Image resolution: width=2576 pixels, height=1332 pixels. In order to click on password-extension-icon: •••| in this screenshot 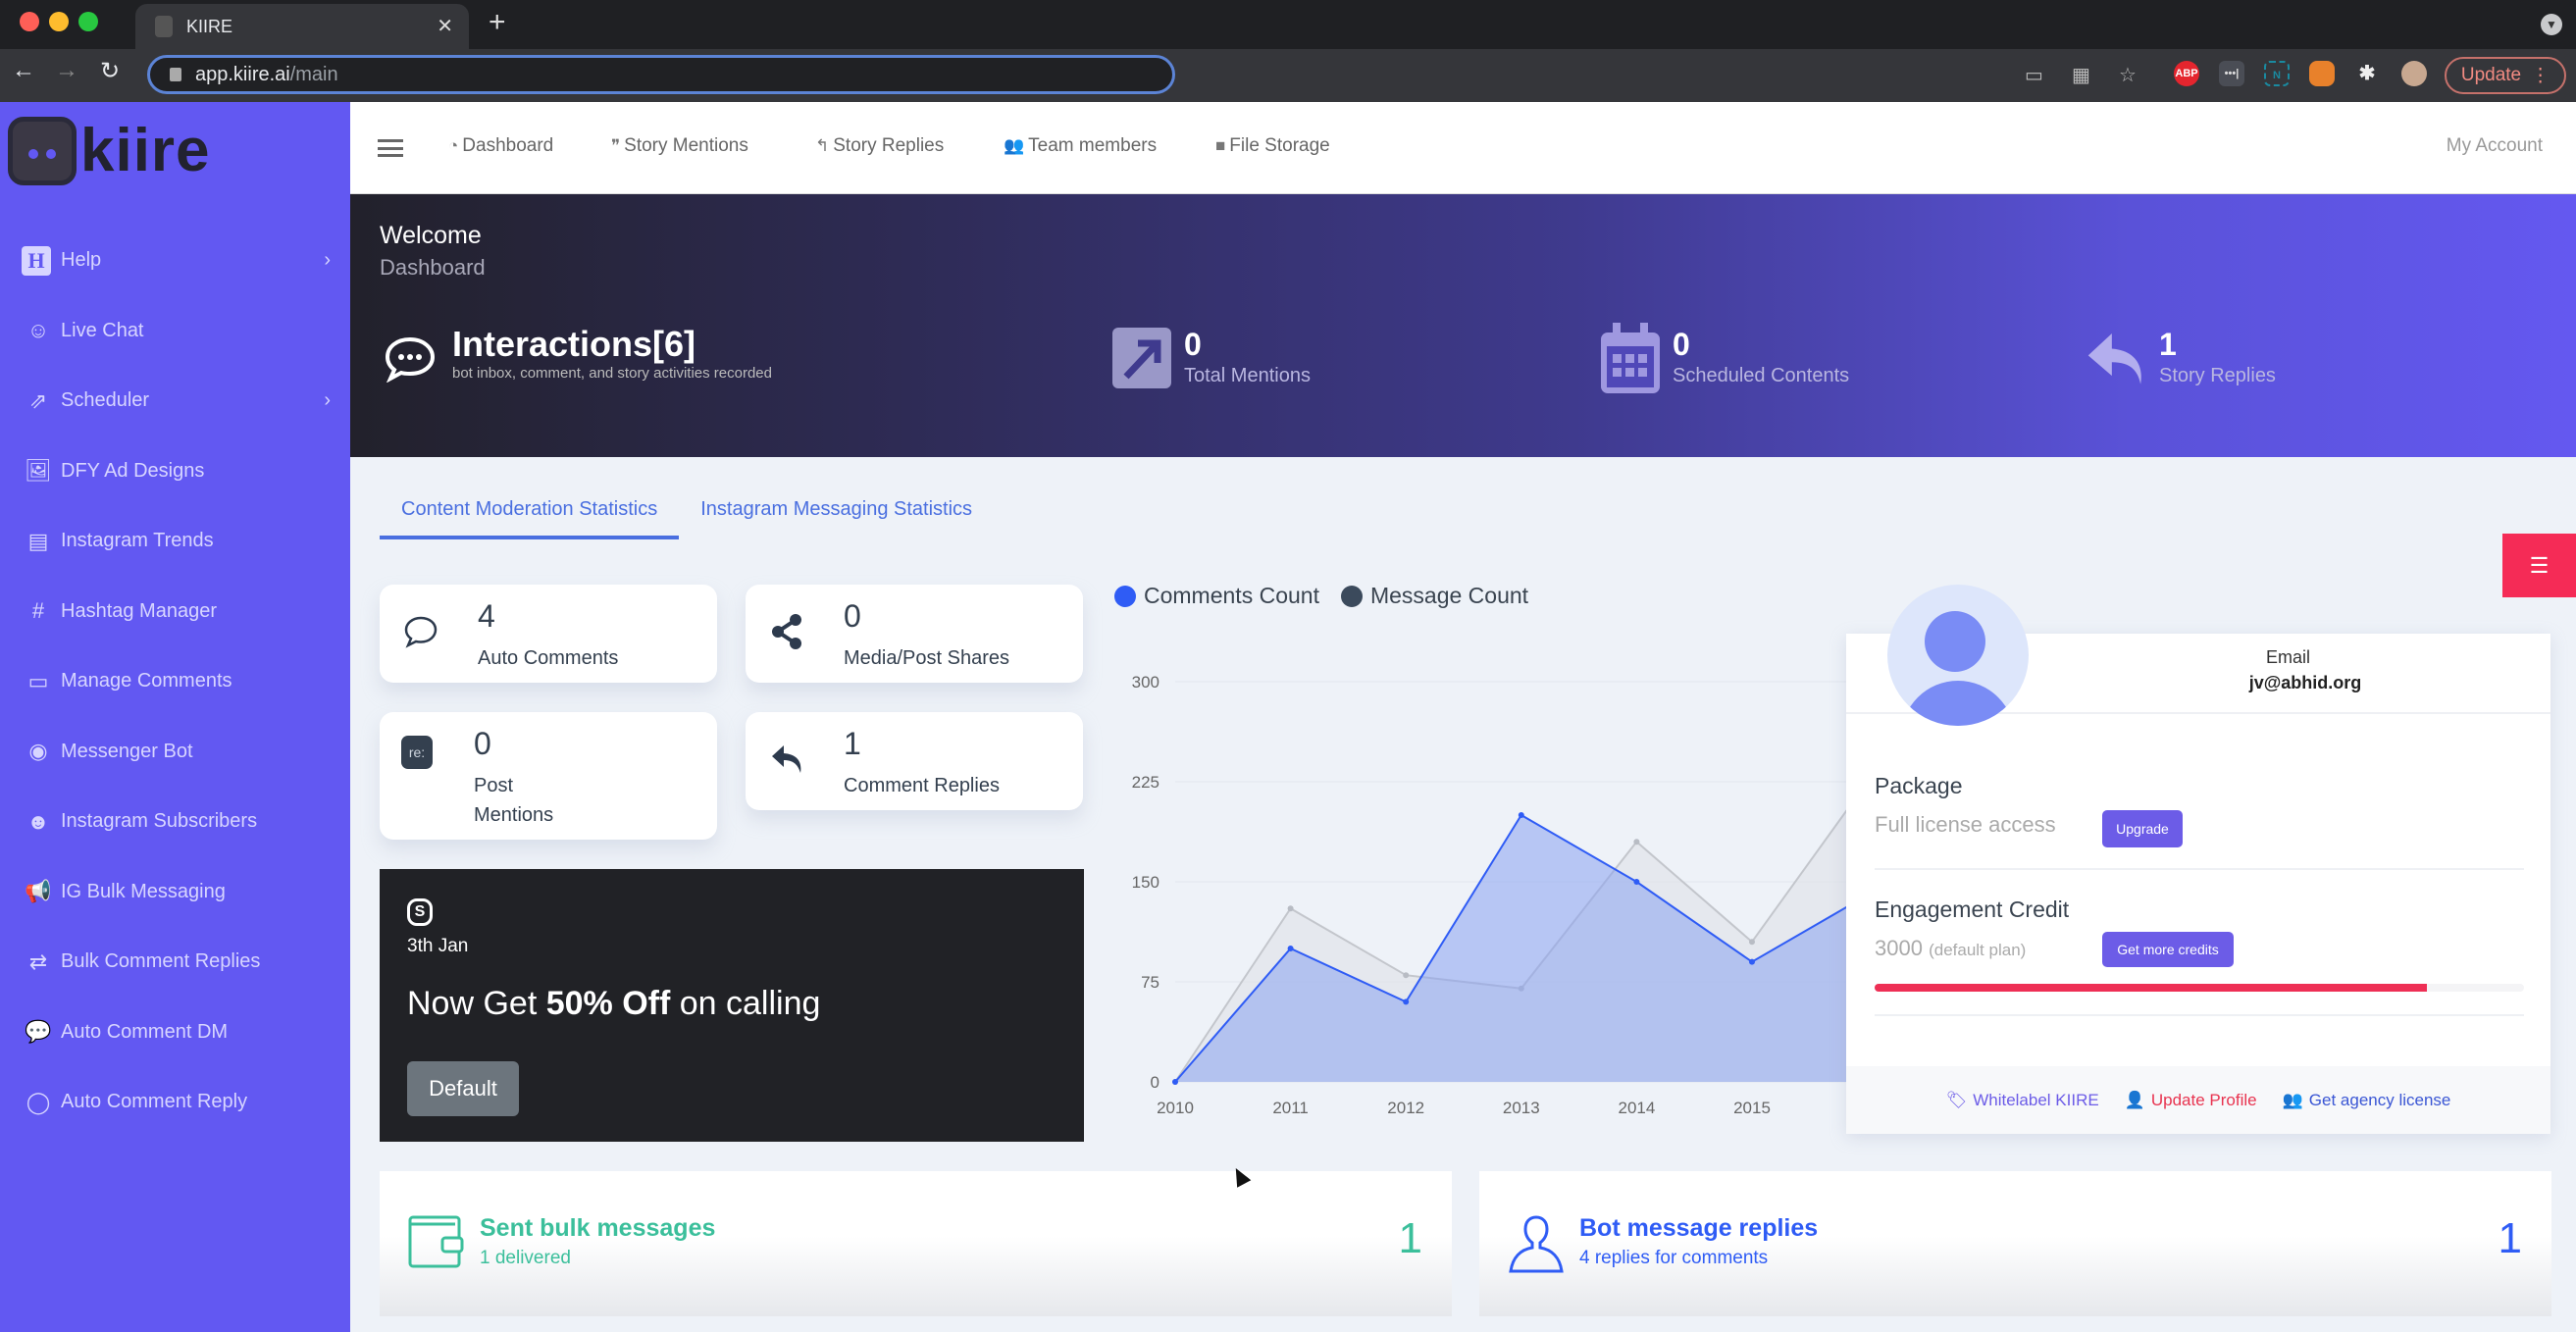, I will do `click(2231, 73)`.